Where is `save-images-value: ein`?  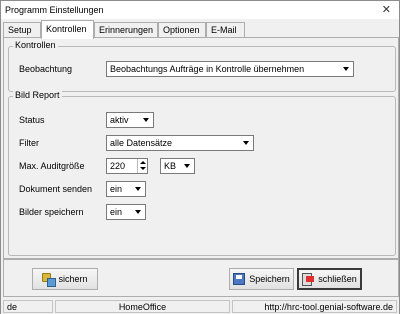
save-images-value: ein is located at coordinates (116, 212).